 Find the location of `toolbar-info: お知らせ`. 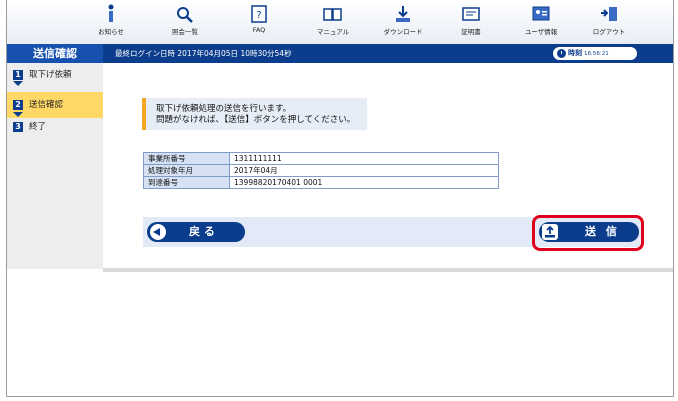

toolbar-info: お知らせ is located at coordinates (111, 19).